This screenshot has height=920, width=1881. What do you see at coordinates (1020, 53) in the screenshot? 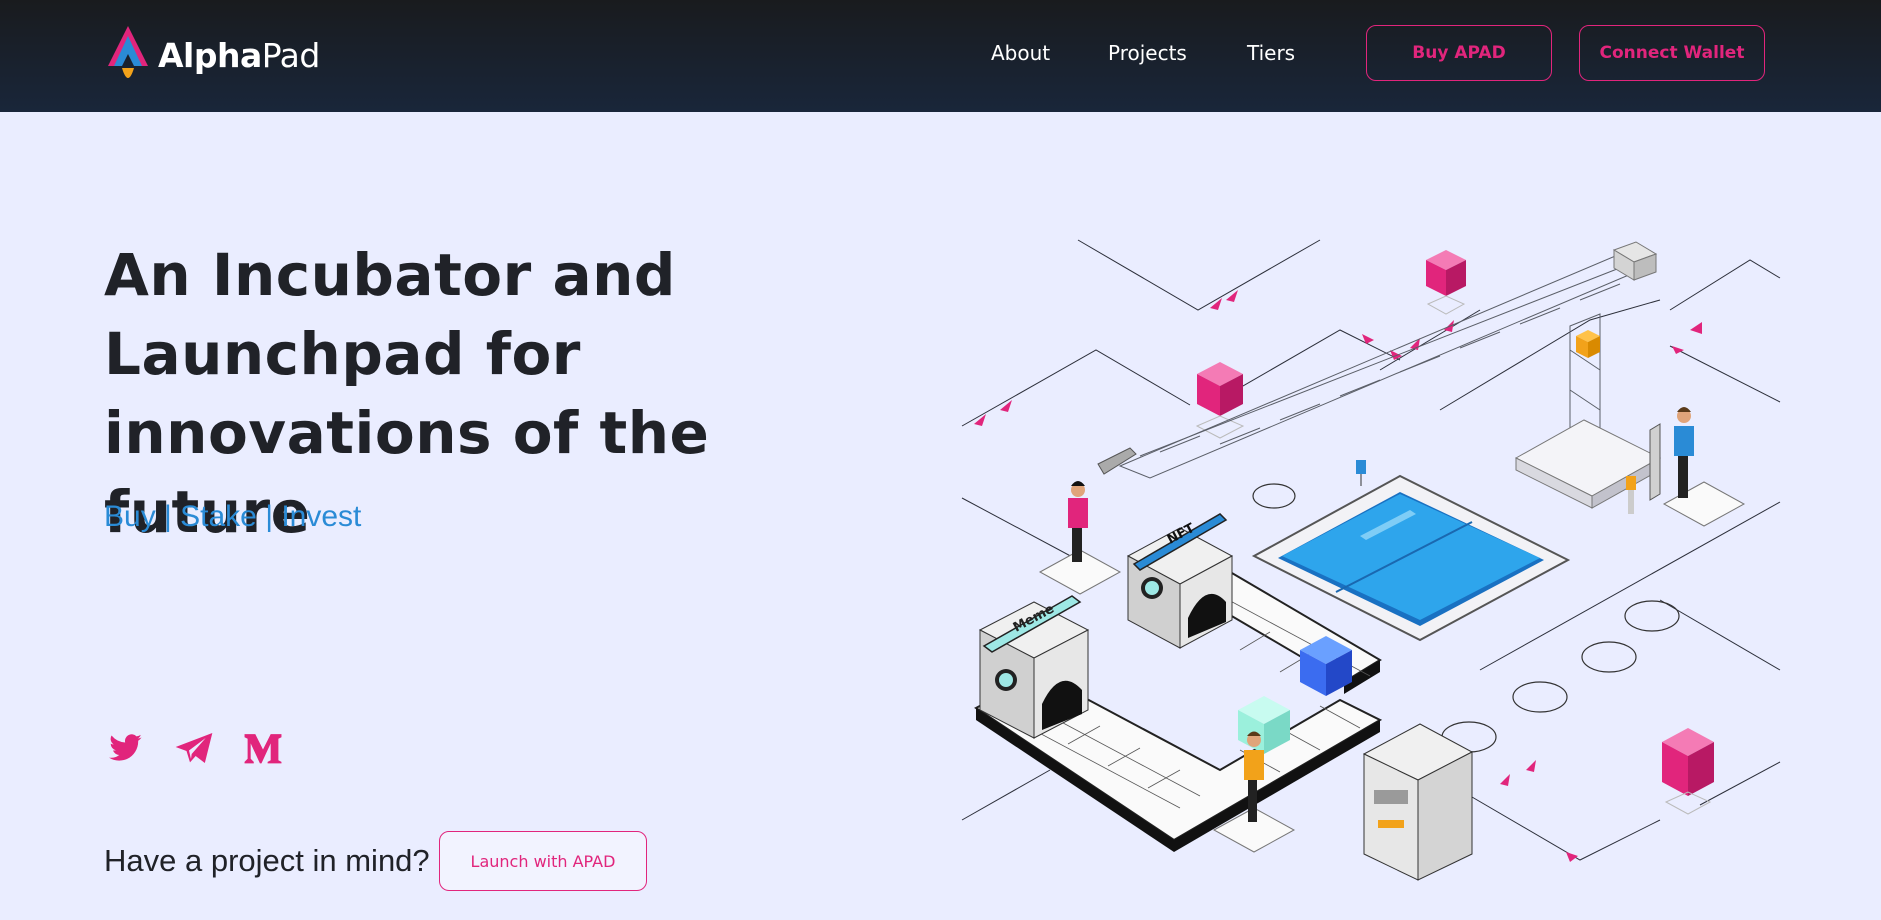
I see `nav-about: About` at bounding box center [1020, 53].